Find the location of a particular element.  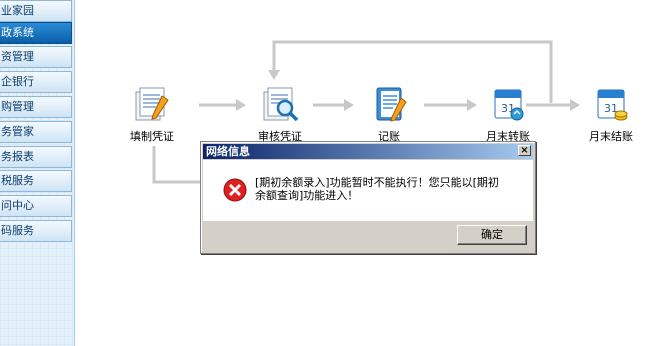

flow-node-month-end-close: 31 月末结账 is located at coordinates (611, 114).